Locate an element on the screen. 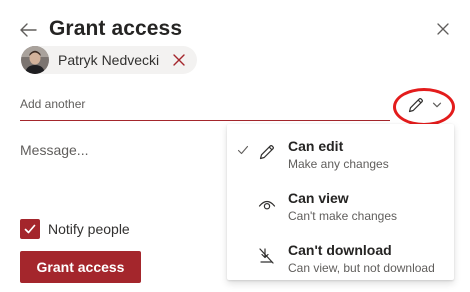  back-button is located at coordinates (28, 30).